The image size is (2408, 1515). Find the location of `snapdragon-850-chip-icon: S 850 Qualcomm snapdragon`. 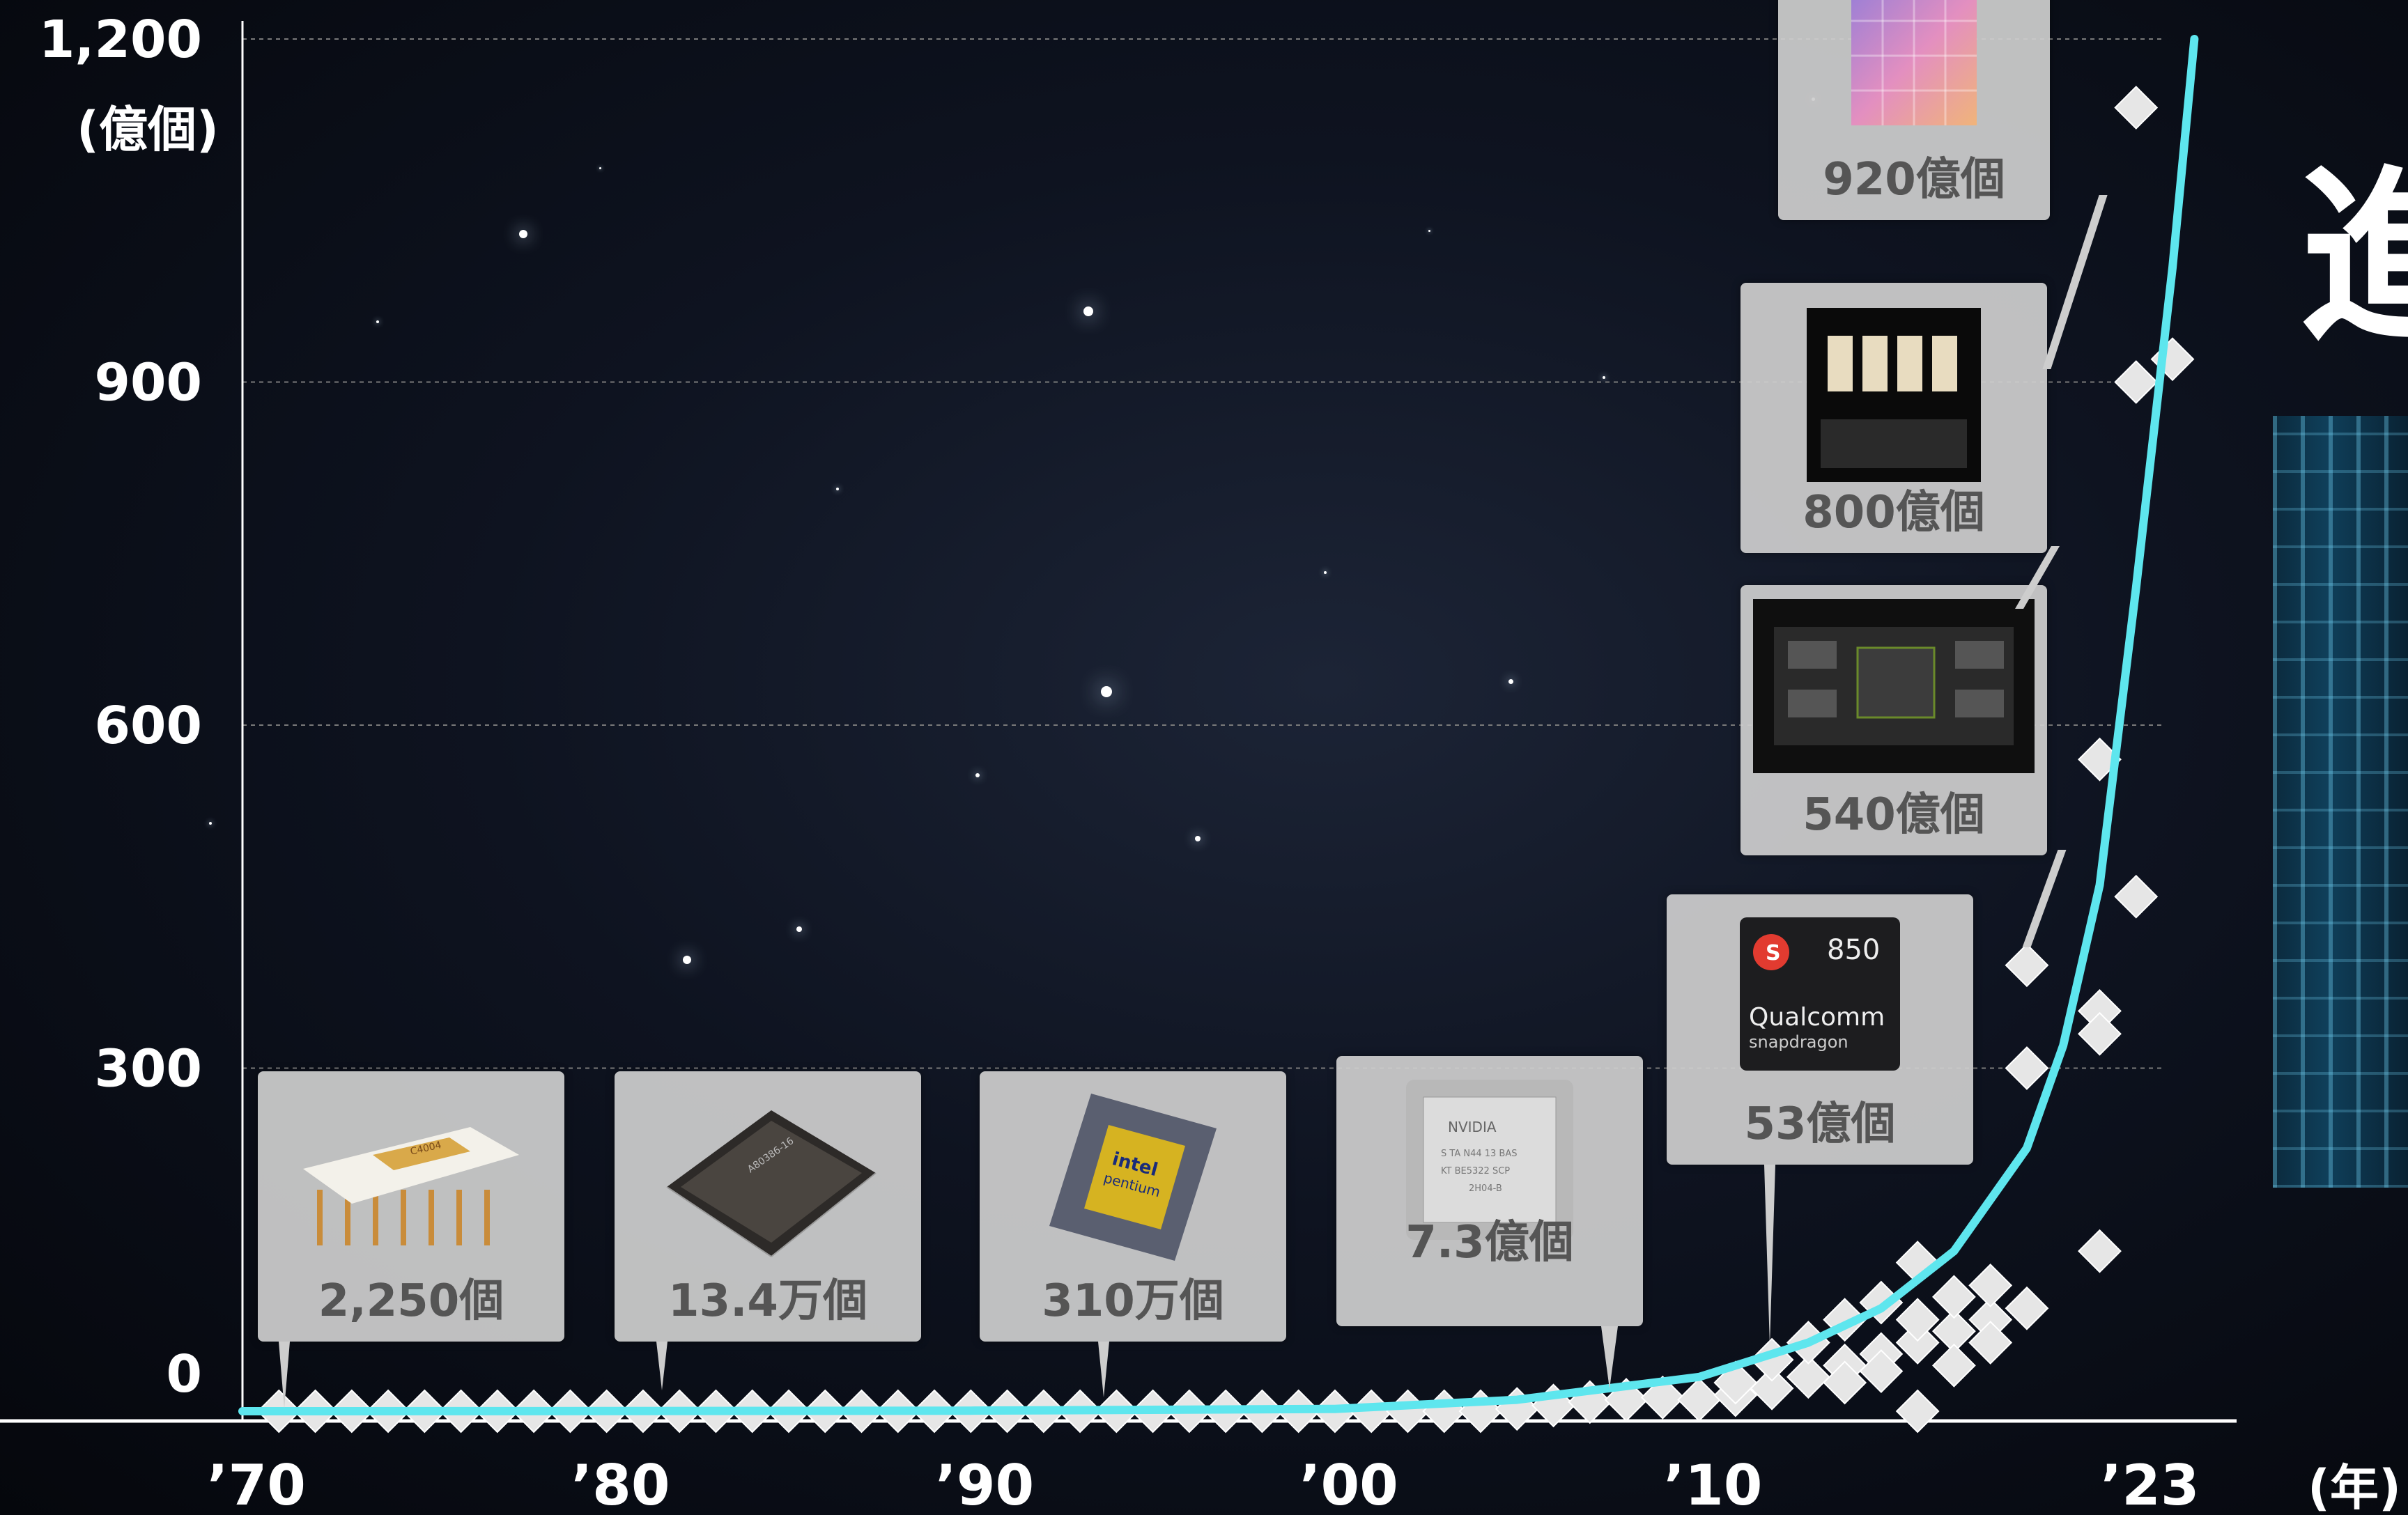

snapdragon-850-chip-icon: S 850 Qualcomm snapdragon is located at coordinates (1820, 995).